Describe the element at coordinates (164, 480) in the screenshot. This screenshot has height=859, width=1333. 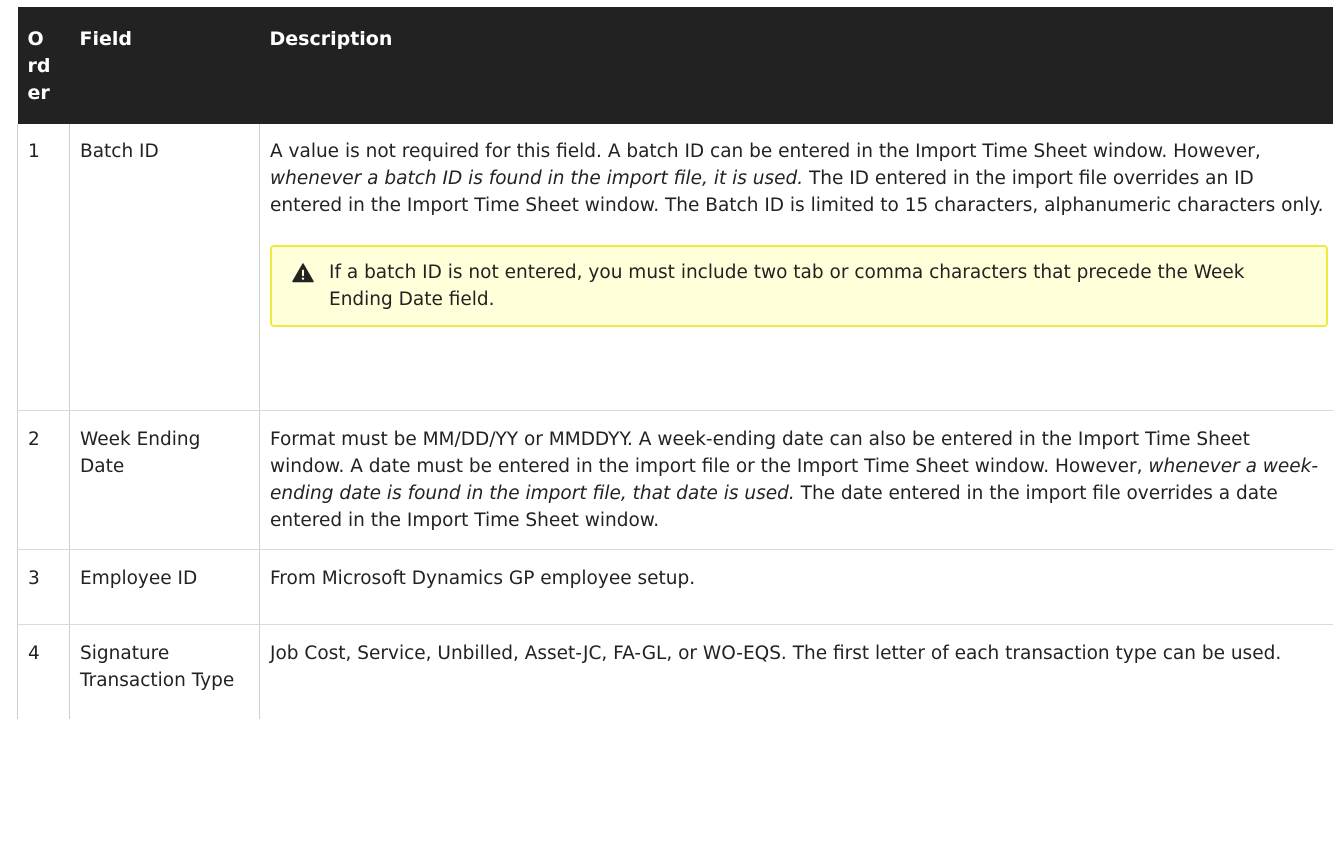
I see `field-cell: Week Ending Date` at that location.